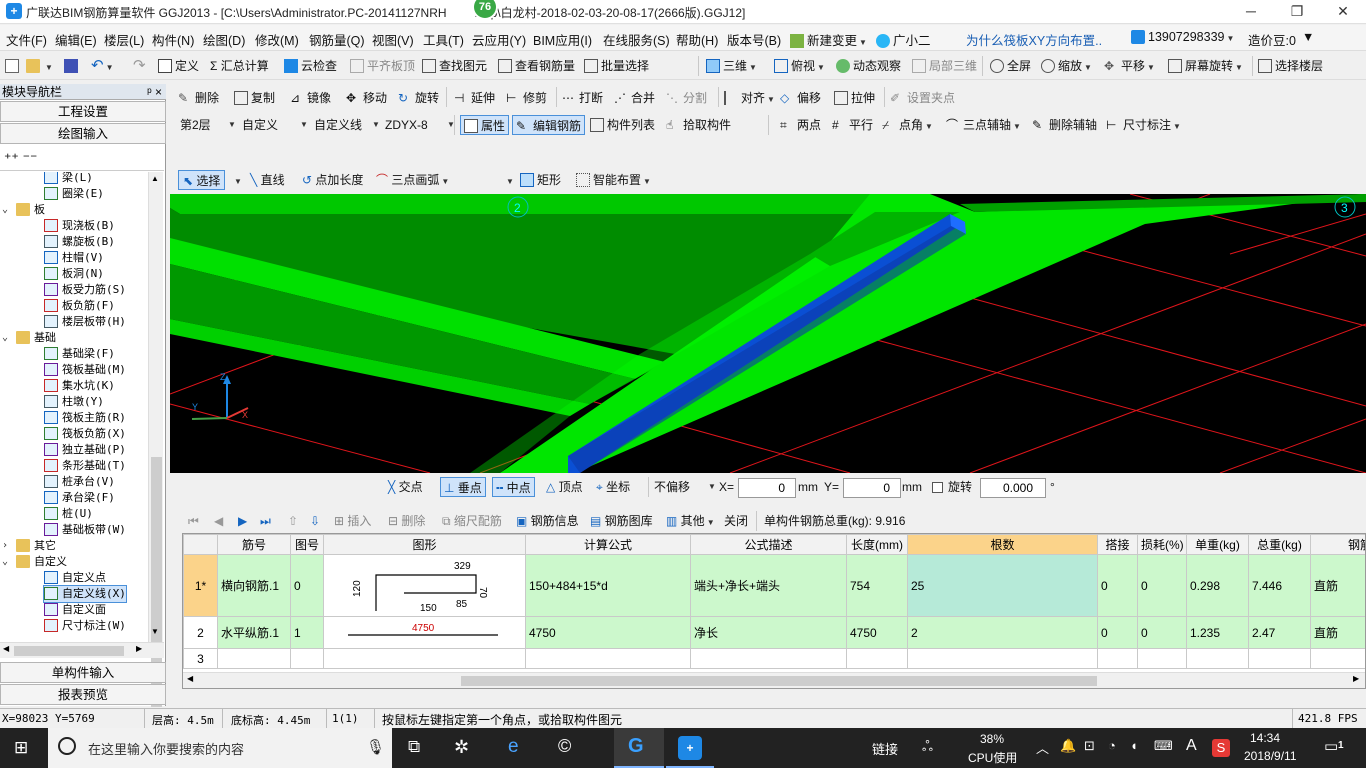 Image resolution: width=1366 pixels, height=768 pixels. I want to click on move-down-button: ⇩, so click(315, 521).